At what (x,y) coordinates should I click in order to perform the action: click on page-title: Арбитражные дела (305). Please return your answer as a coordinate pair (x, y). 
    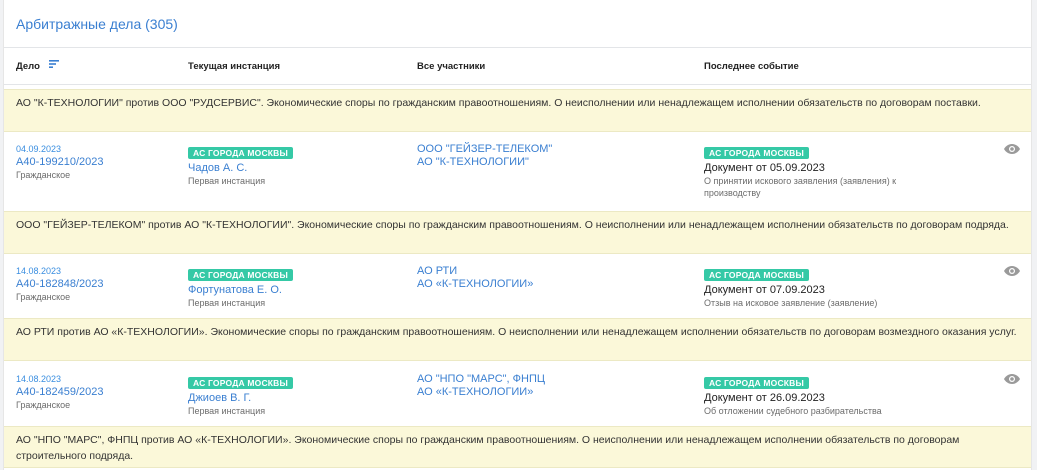
    Looking at the image, I should click on (97, 24).